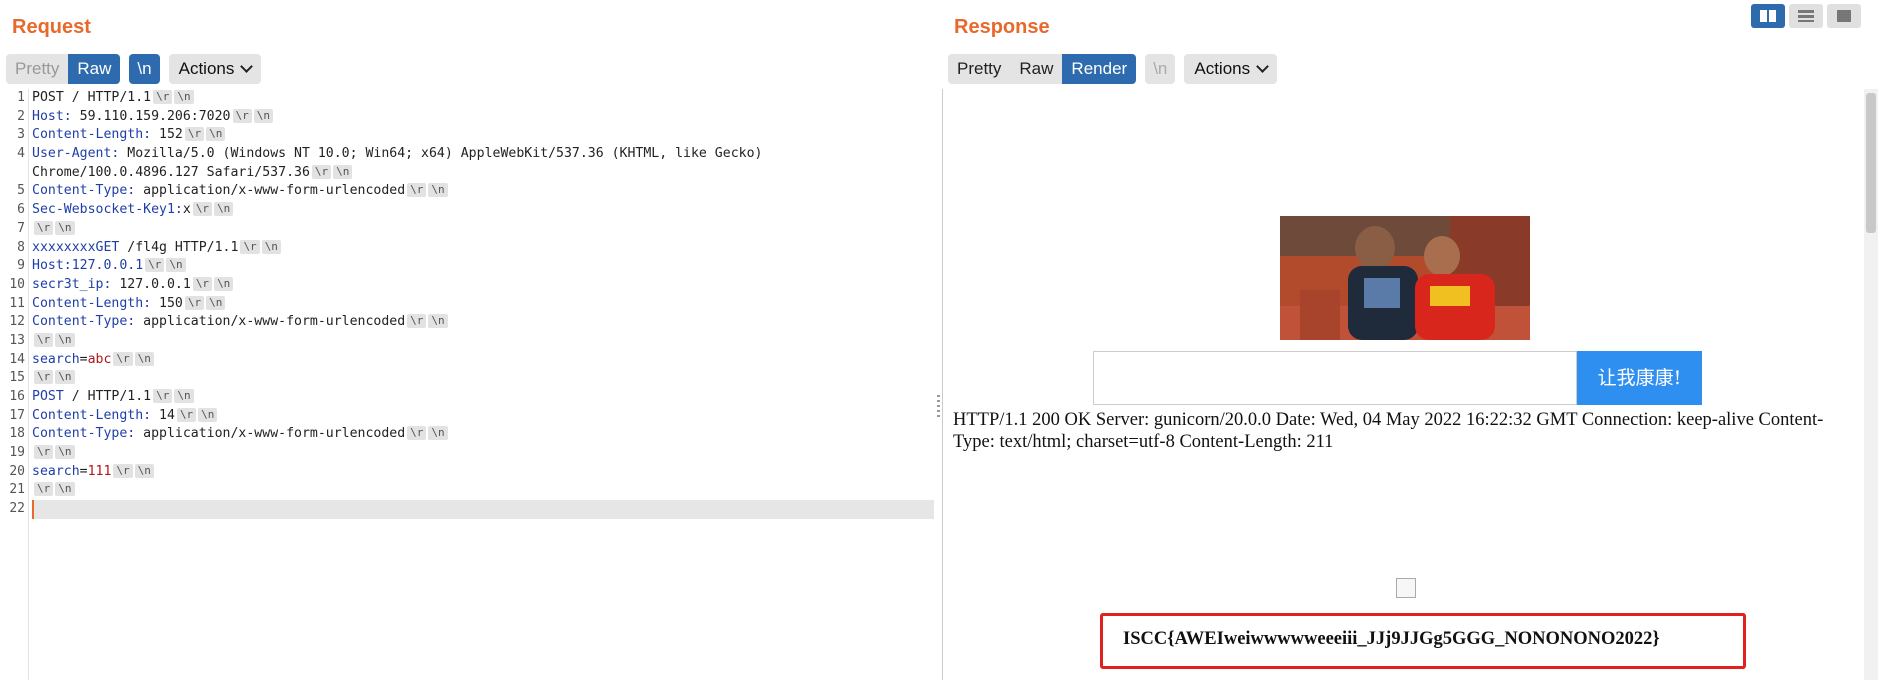 The image size is (1885, 680). I want to click on line-number: 10, so click(17, 284).